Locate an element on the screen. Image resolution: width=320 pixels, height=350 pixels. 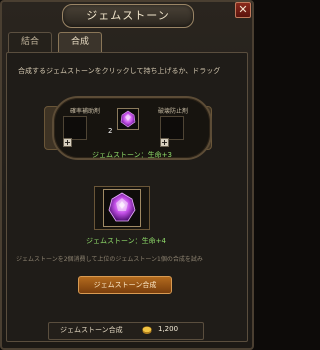
result-gem-slot is located at coordinates (122, 208).